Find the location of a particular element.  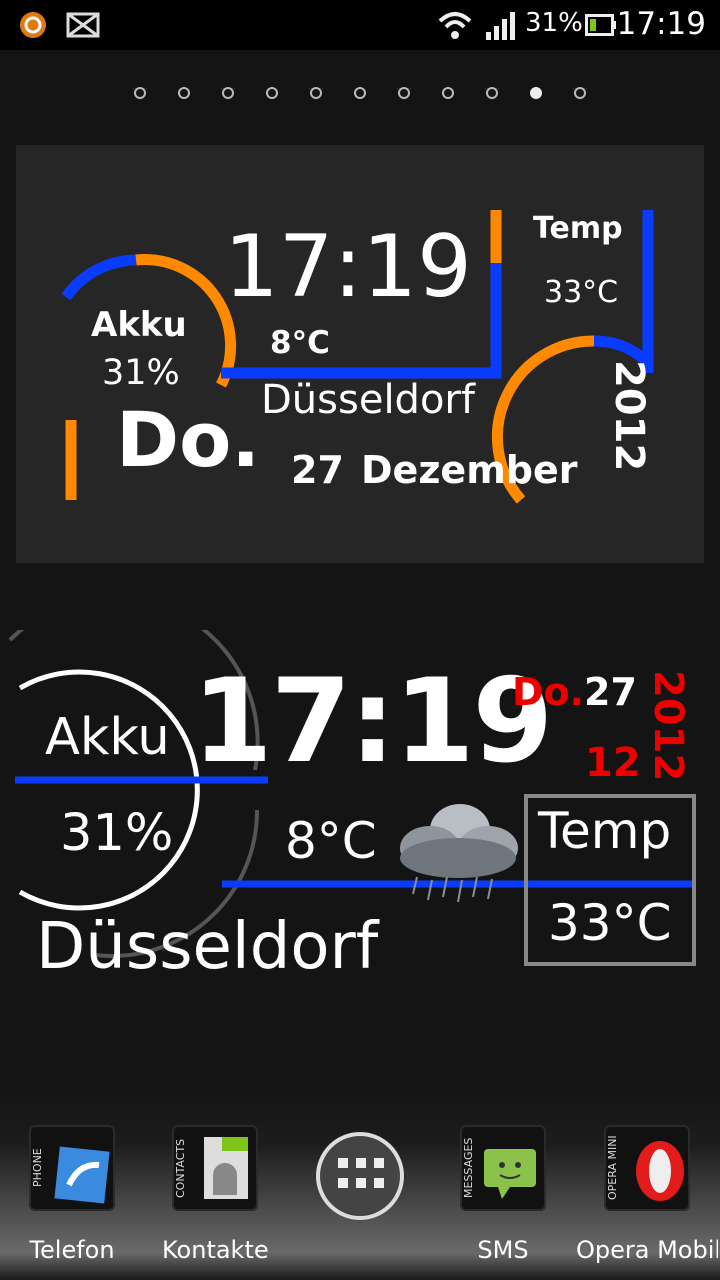

widget2-city: Düsseldorf is located at coordinates (207, 947).